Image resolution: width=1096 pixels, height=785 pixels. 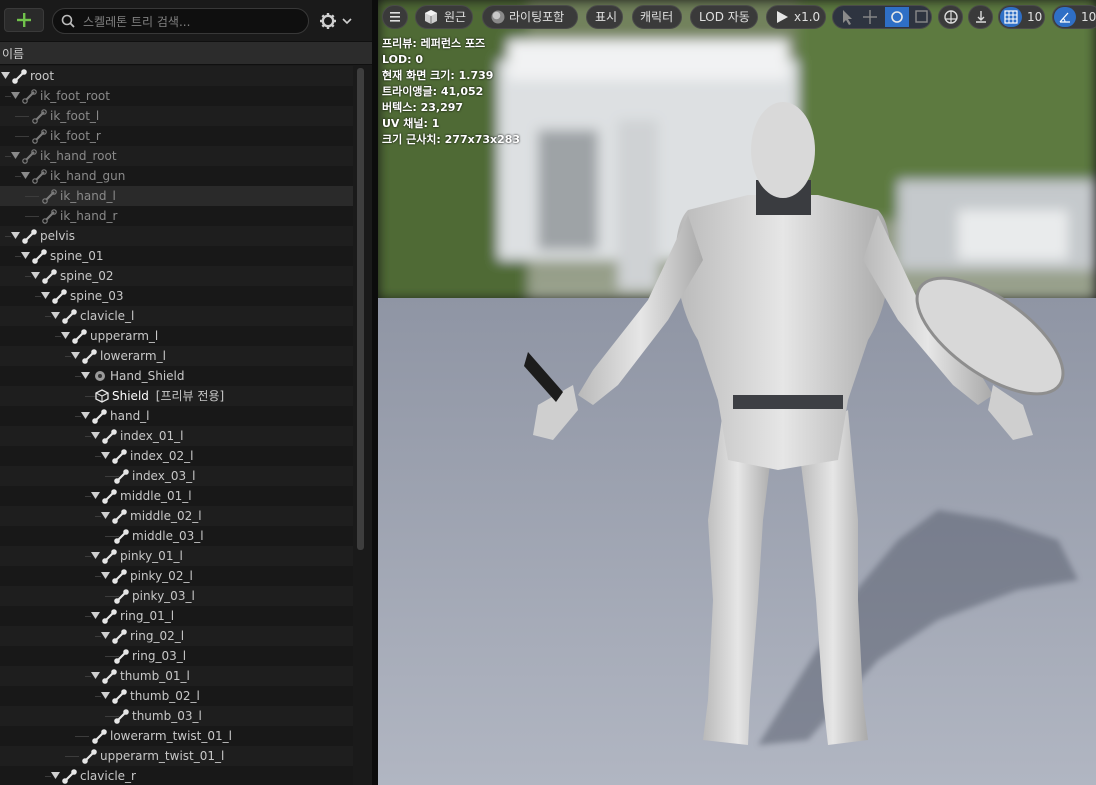 What do you see at coordinates (176, 296) in the screenshot?
I see `tree-row-spine-03: spine_03` at bounding box center [176, 296].